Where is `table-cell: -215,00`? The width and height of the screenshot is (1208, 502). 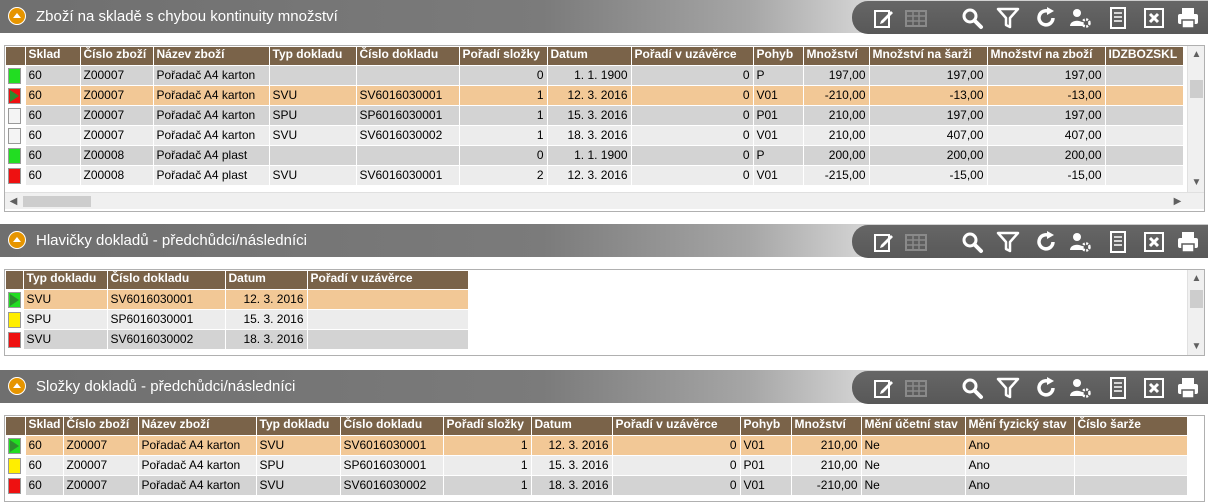 table-cell: -215,00 is located at coordinates (836, 175).